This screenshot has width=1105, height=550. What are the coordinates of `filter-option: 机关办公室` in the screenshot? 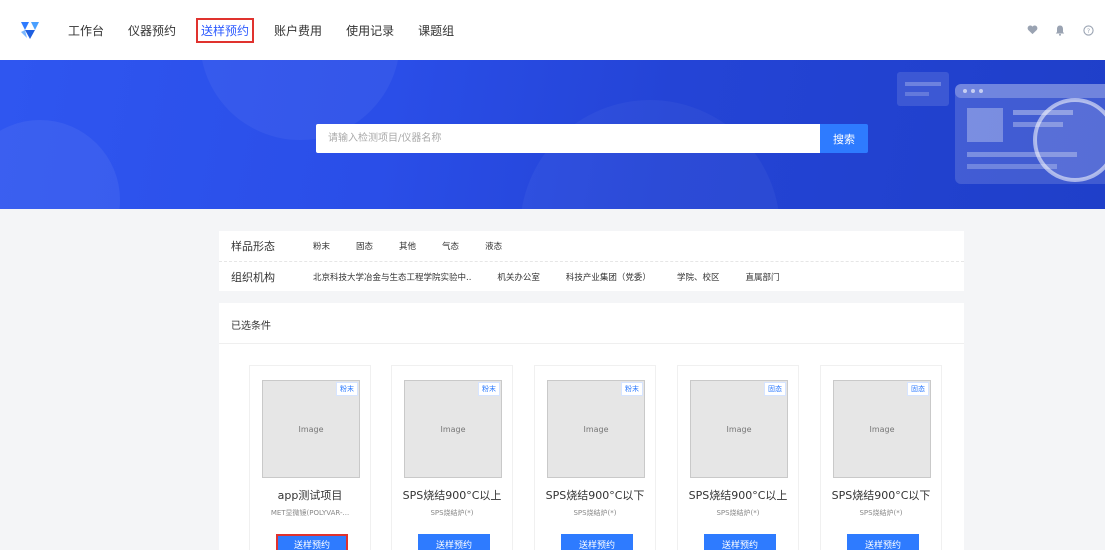 It's located at (518, 277).